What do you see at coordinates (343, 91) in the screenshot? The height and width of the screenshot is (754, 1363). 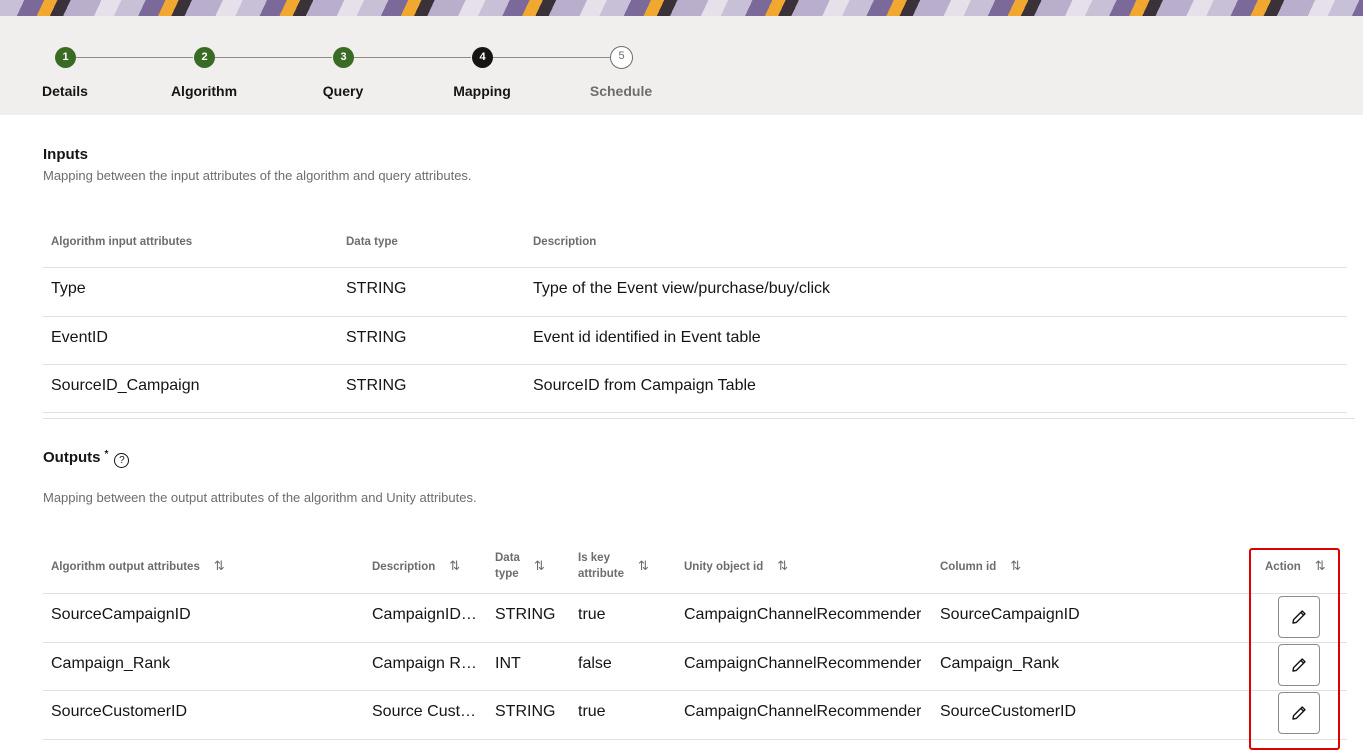 I see `step-label-query: Query` at bounding box center [343, 91].